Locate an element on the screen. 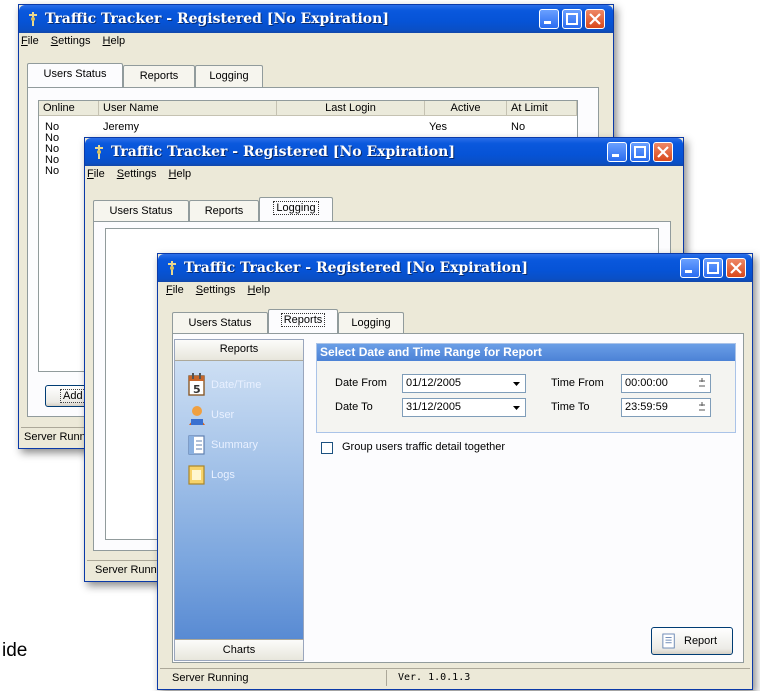 This screenshot has height=691, width=760. report-icon is located at coordinates (668, 641).